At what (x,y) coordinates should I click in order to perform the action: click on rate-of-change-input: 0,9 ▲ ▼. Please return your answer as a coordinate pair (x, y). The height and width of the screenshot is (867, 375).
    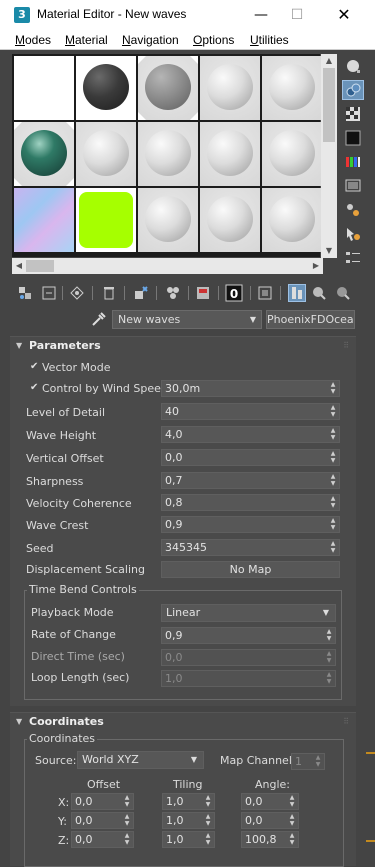
    Looking at the image, I should click on (248, 635).